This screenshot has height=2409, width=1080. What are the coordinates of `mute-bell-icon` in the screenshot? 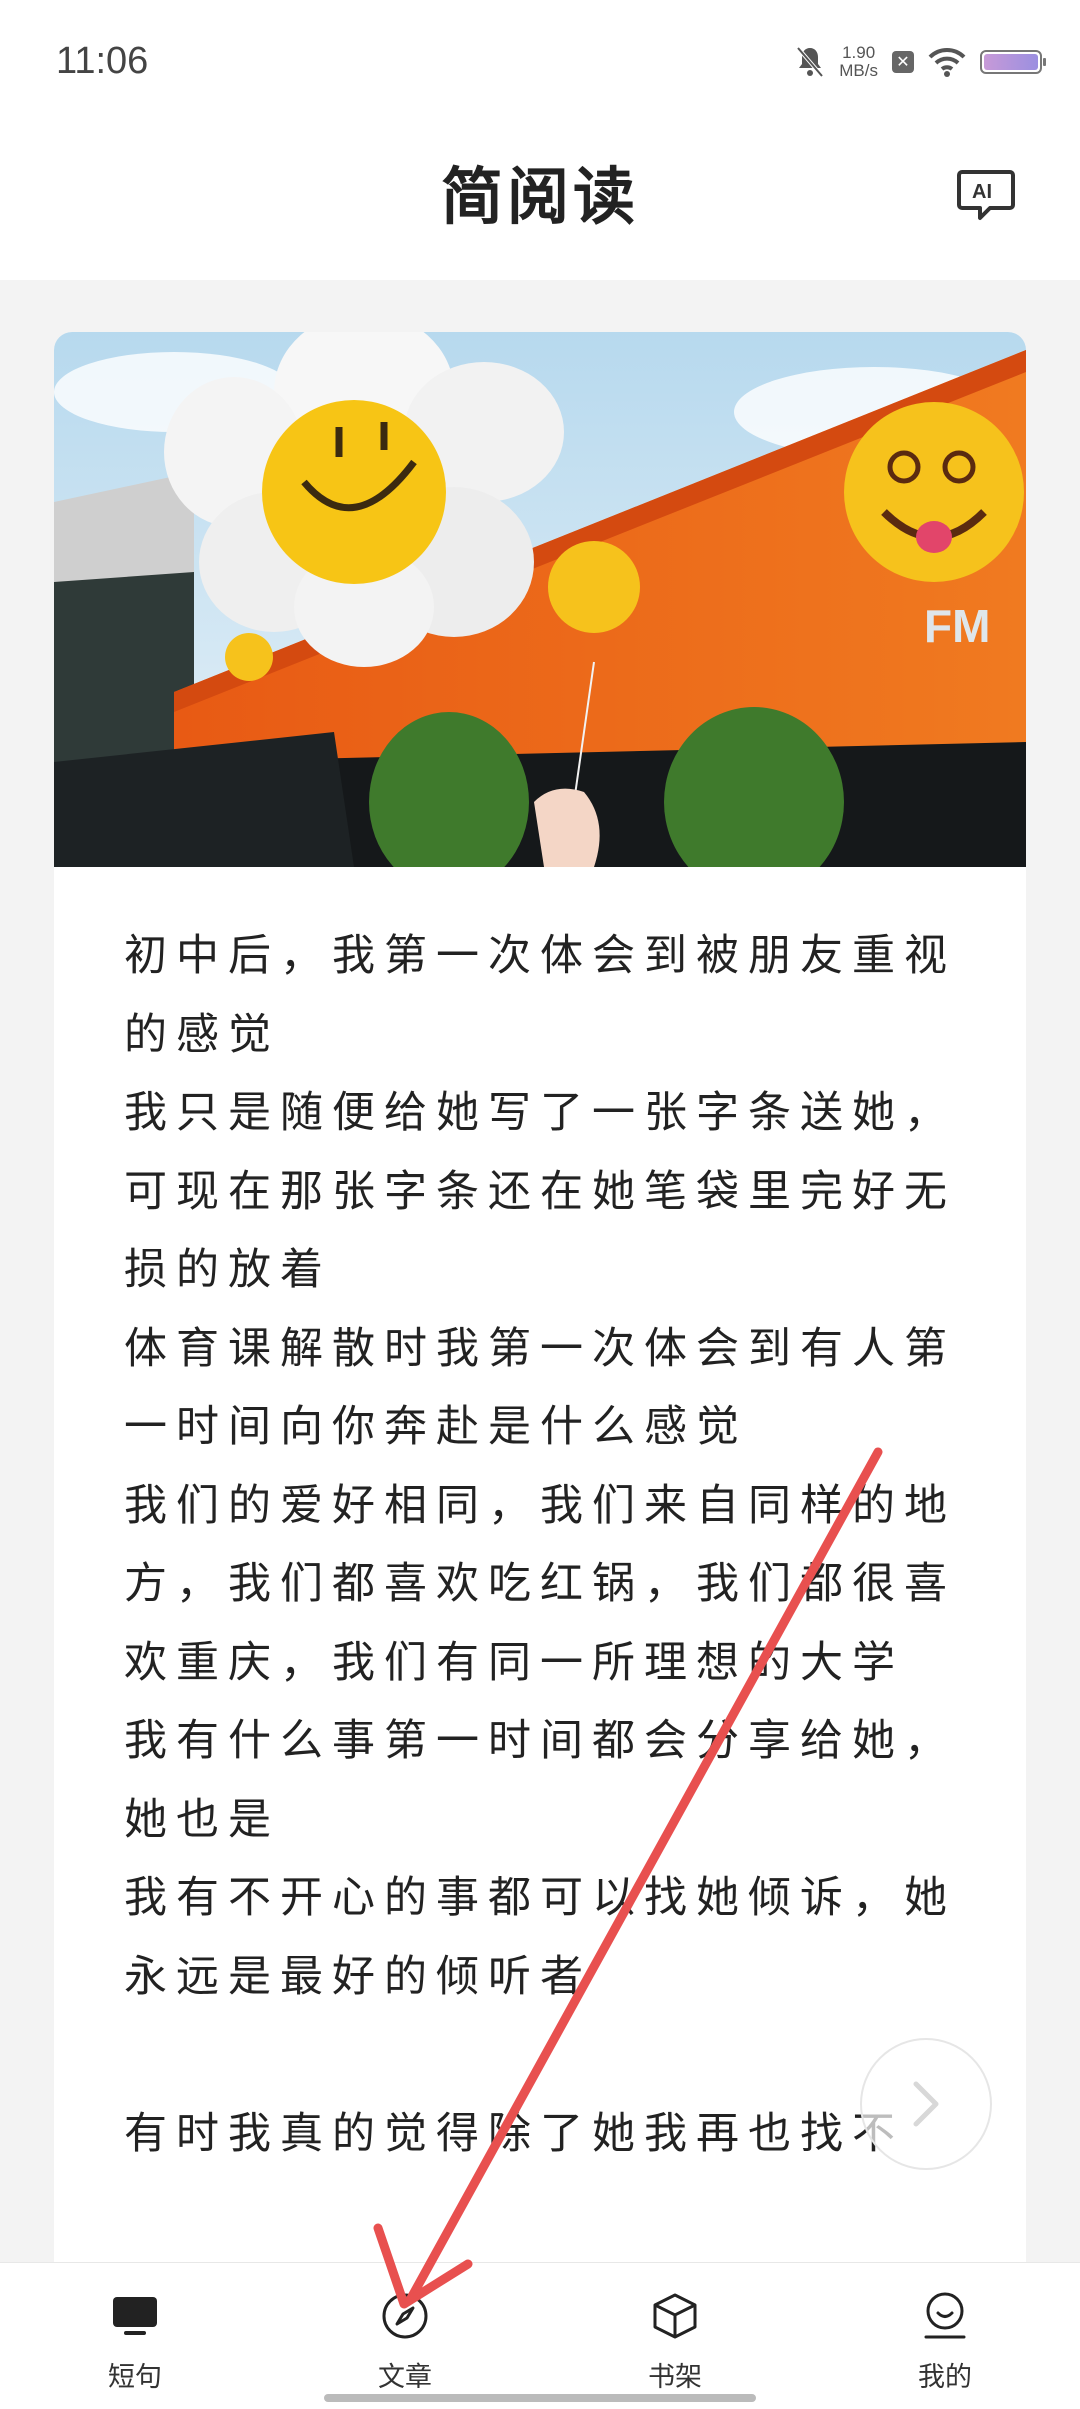 It's located at (810, 62).